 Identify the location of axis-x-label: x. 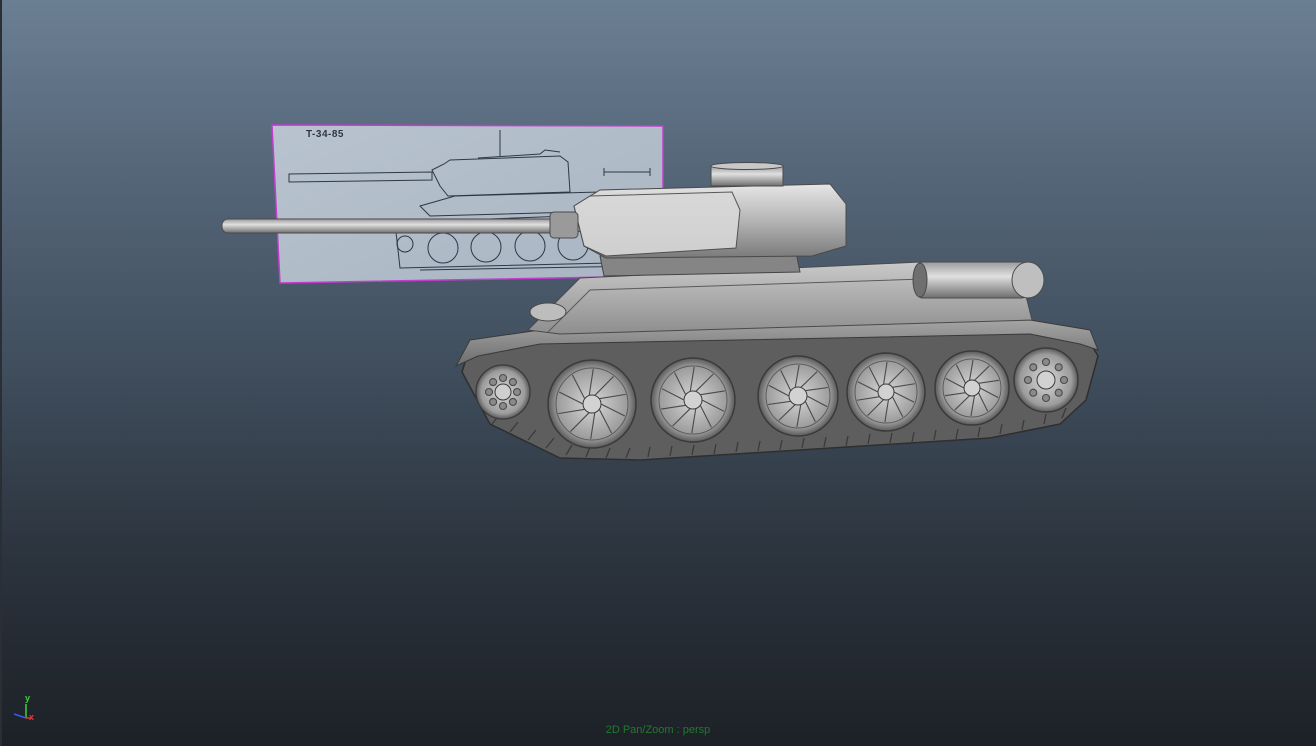
(32, 717).